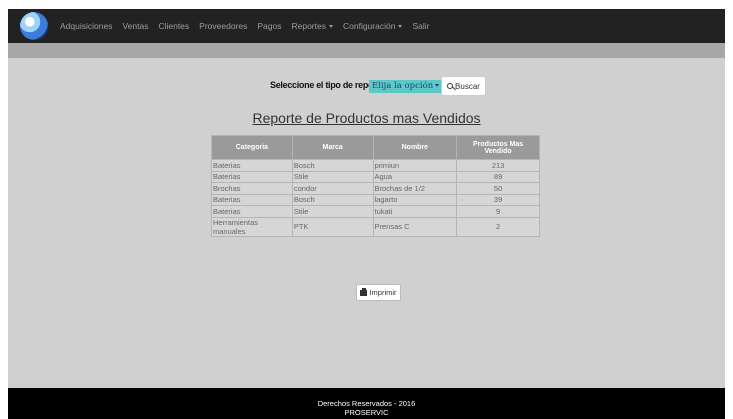 The height and width of the screenshot is (419, 733). Describe the element at coordinates (332, 147) in the screenshot. I see `column-header-marca: Marca` at that location.